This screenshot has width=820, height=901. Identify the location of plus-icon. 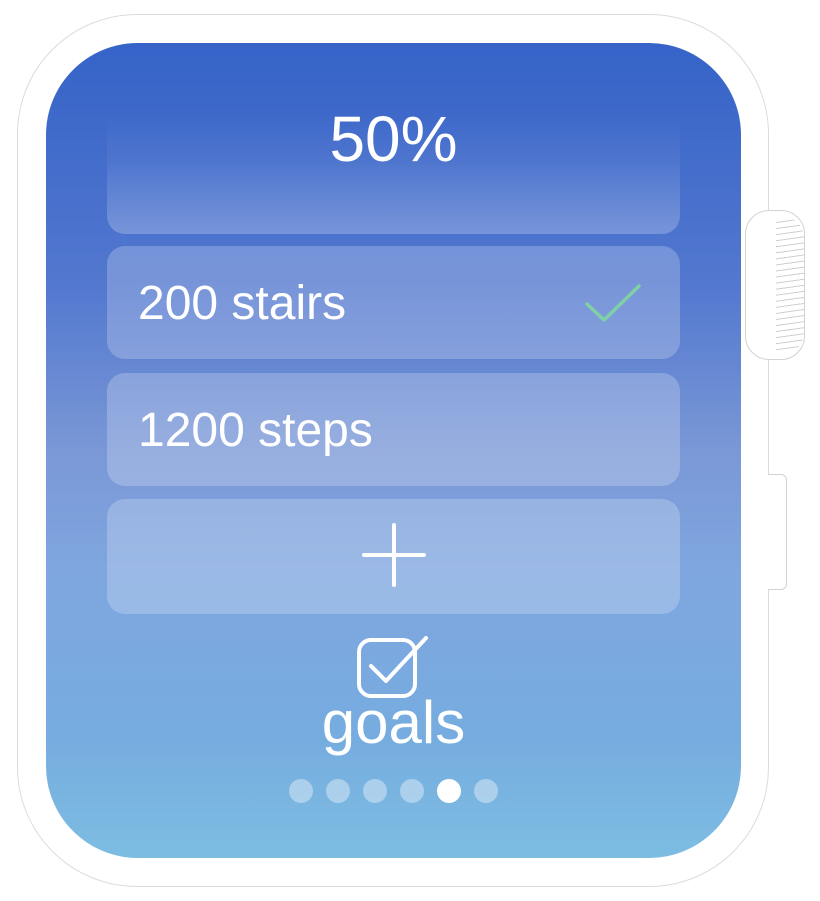
(394, 555).